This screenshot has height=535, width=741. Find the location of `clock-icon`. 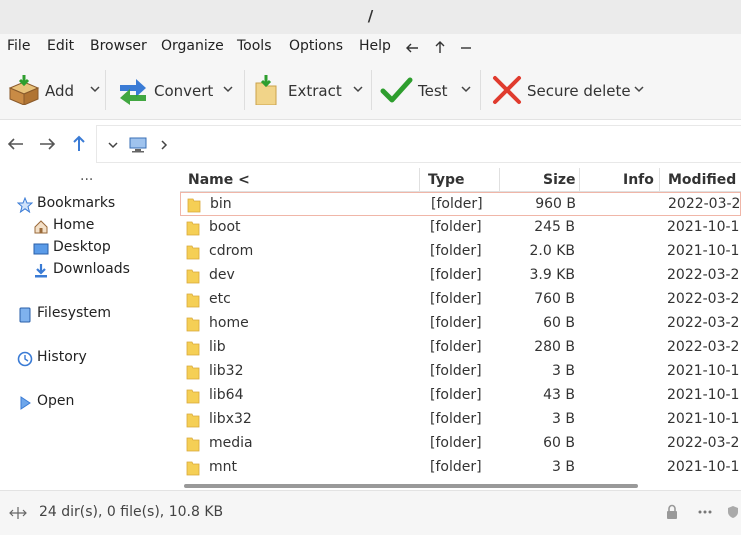

clock-icon is located at coordinates (25, 359).